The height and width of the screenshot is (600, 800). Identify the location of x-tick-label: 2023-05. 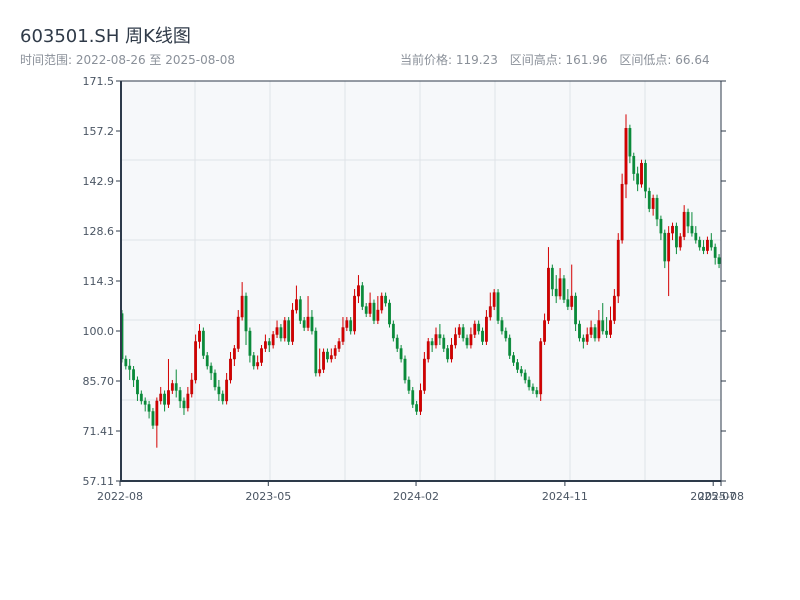
(268, 496).